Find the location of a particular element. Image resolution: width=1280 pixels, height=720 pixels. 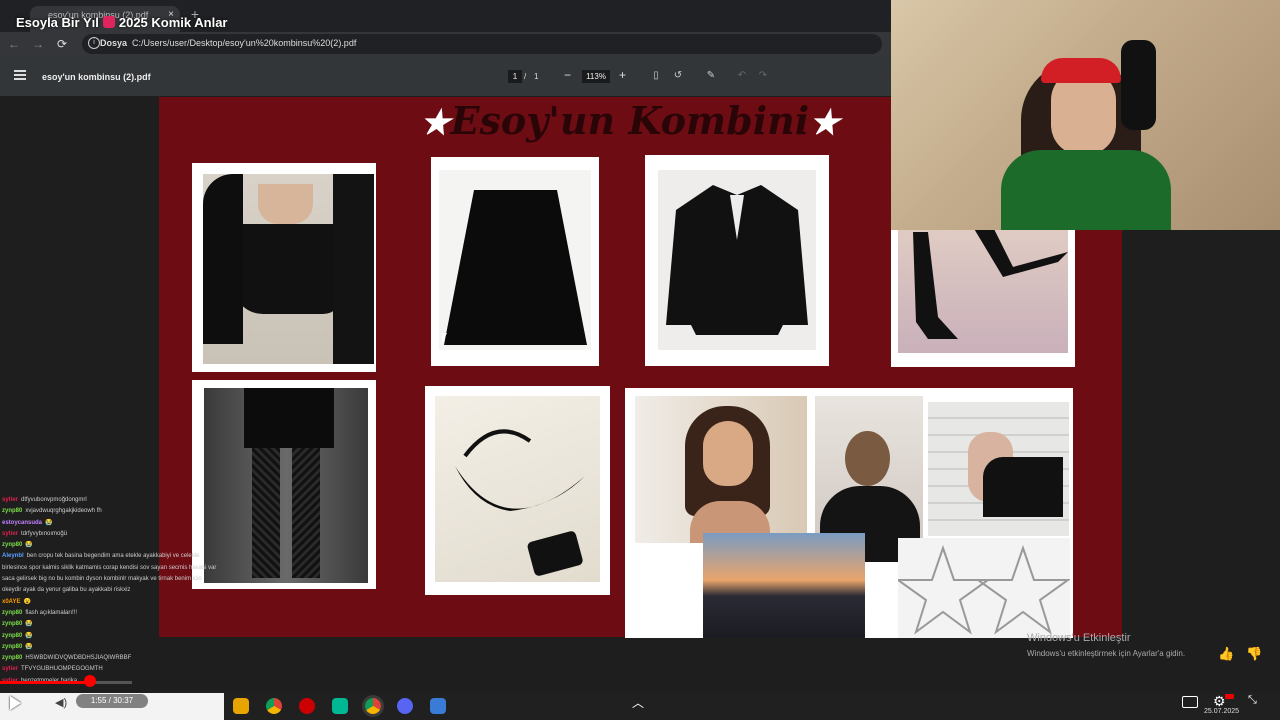

hd-badge is located at coordinates (1229, 696).